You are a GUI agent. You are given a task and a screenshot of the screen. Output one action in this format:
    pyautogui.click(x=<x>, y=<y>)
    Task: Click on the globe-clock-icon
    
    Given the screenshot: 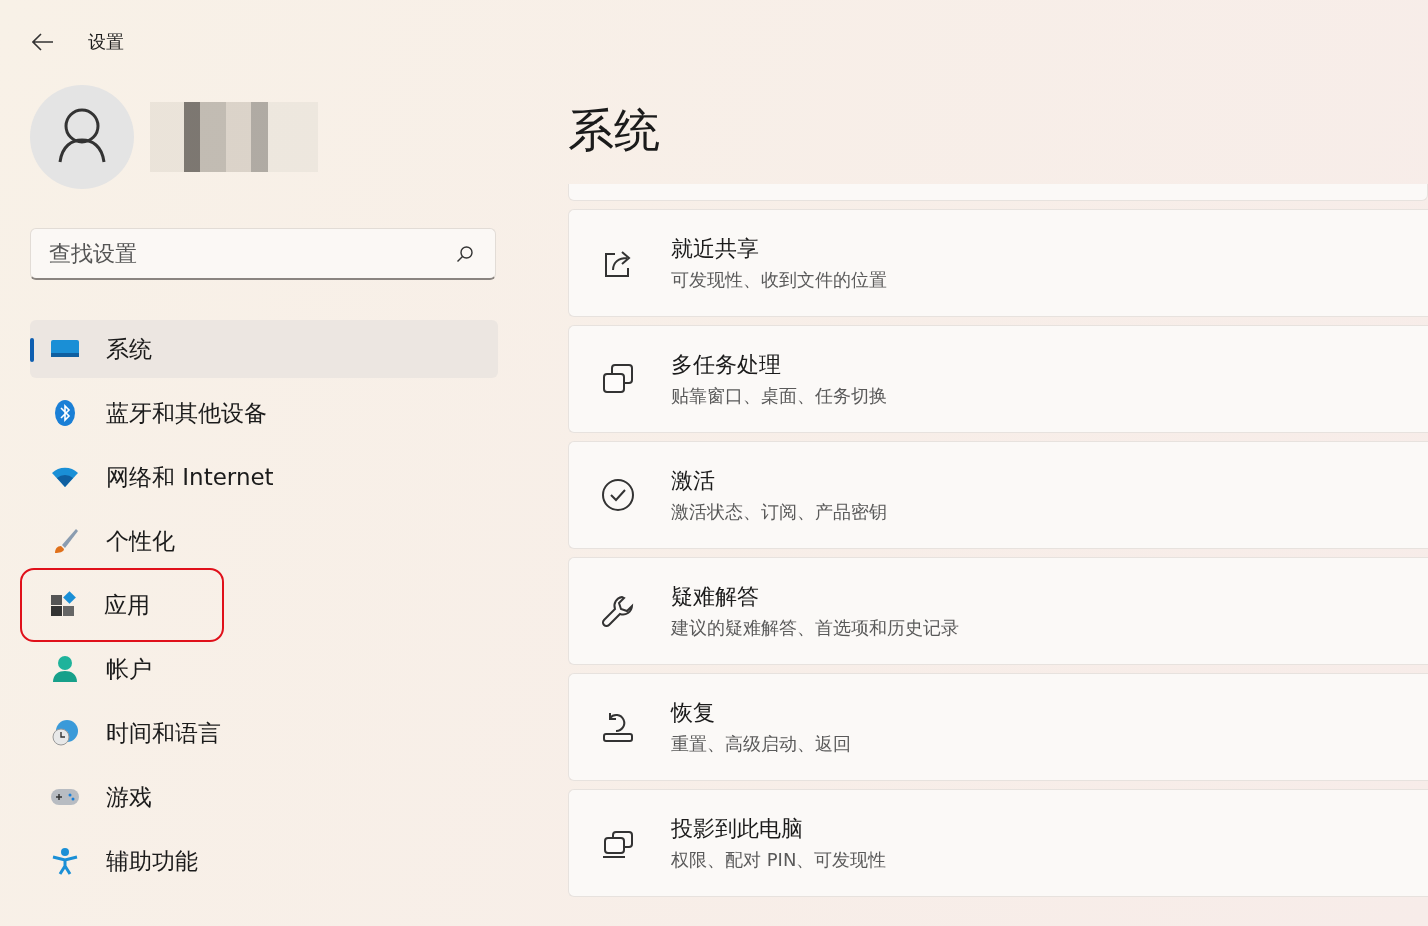 What is the action you would take?
    pyautogui.click(x=65, y=733)
    